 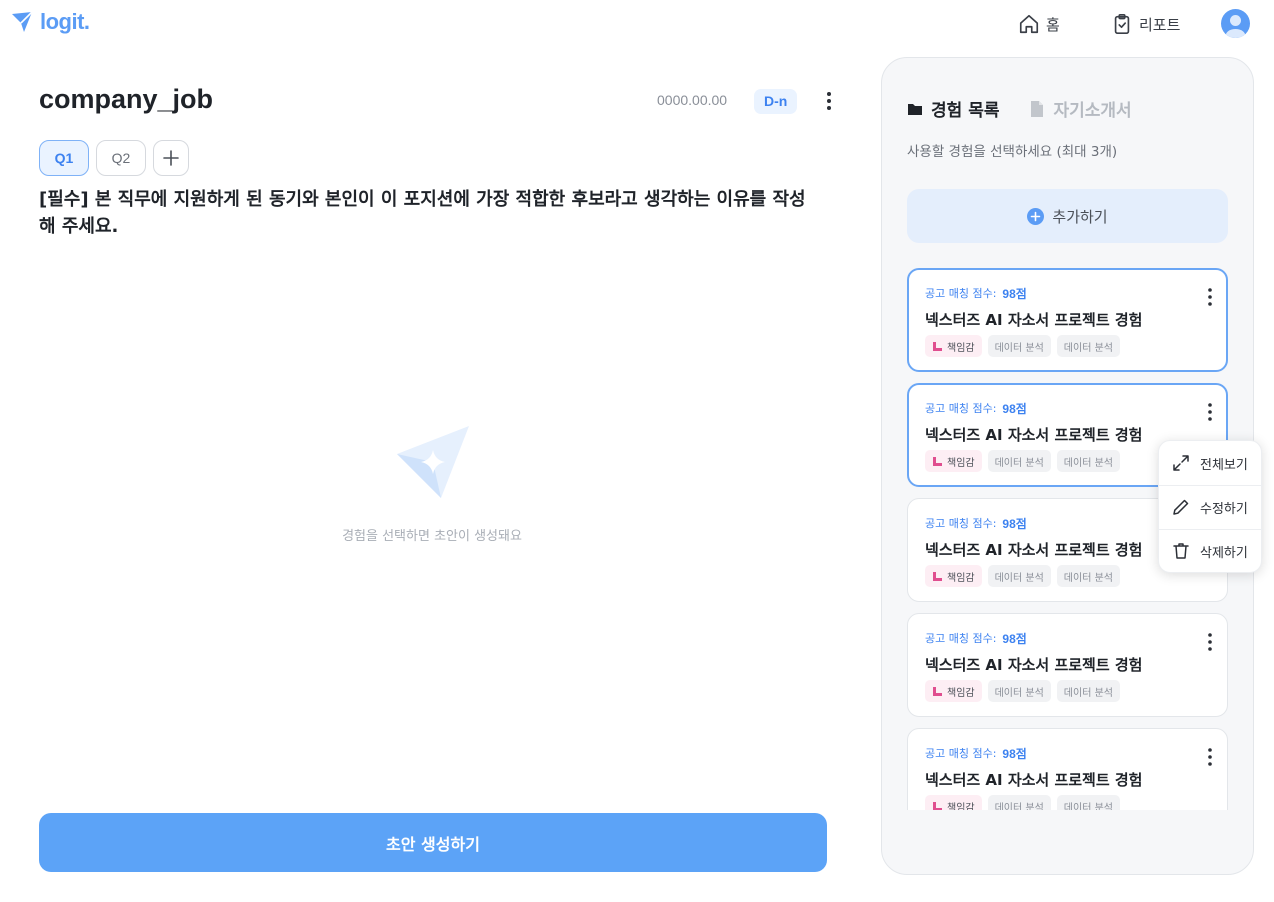 I want to click on tab-experience-label: 경험 목록, so click(x=965, y=111).